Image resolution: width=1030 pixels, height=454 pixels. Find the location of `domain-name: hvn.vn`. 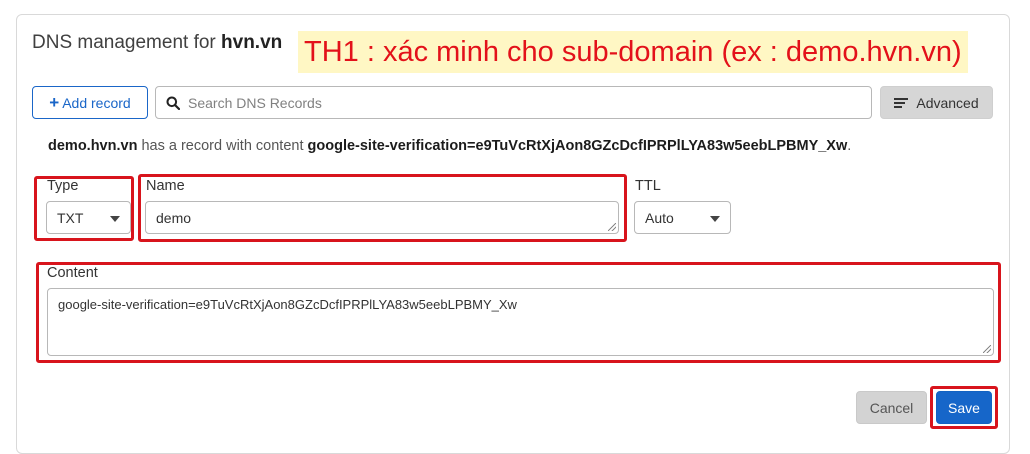

domain-name: hvn.vn is located at coordinates (252, 42).